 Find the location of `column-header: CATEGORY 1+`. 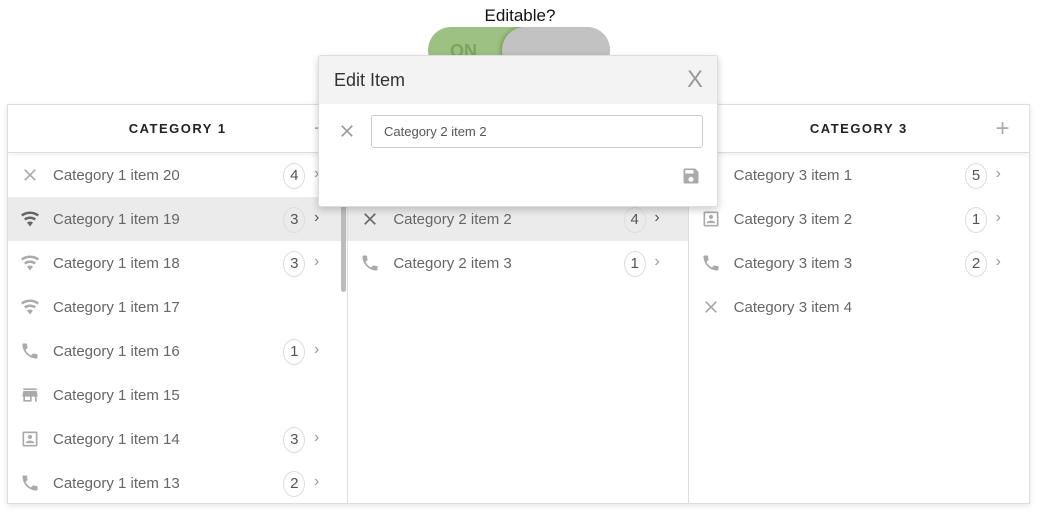

column-header: CATEGORY 1+ is located at coordinates (178, 129).